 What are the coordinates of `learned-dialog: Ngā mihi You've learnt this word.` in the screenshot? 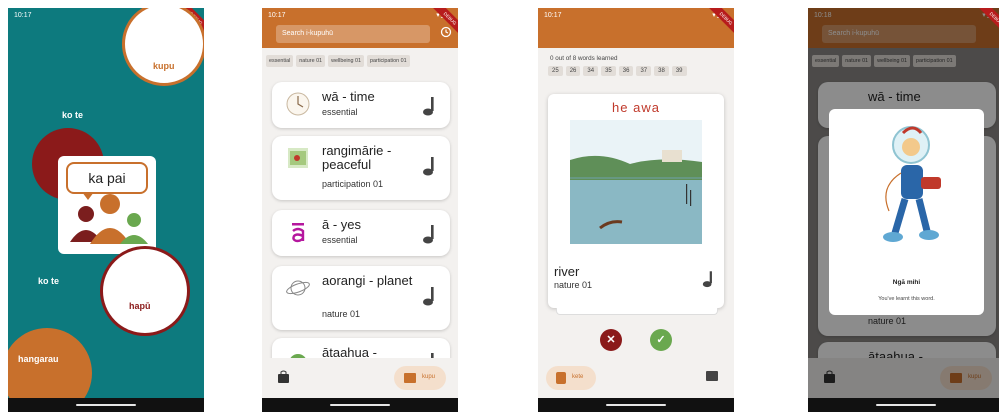 It's located at (906, 212).